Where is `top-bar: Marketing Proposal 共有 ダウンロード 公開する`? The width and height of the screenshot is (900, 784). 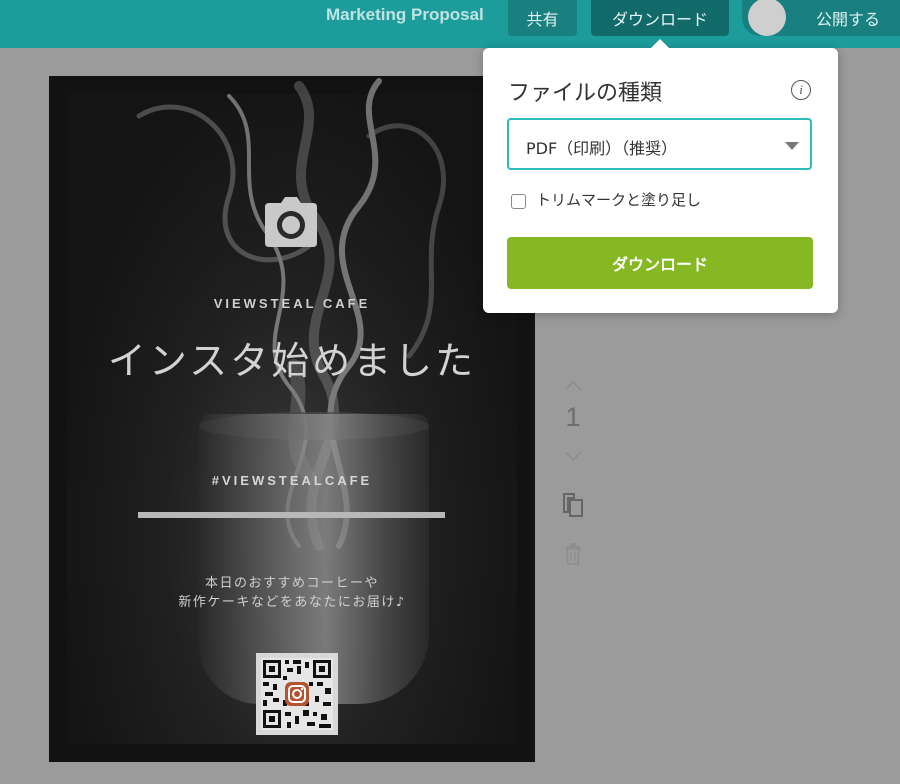 top-bar: Marketing Proposal 共有 ダウンロード 公開する is located at coordinates (450, 24).